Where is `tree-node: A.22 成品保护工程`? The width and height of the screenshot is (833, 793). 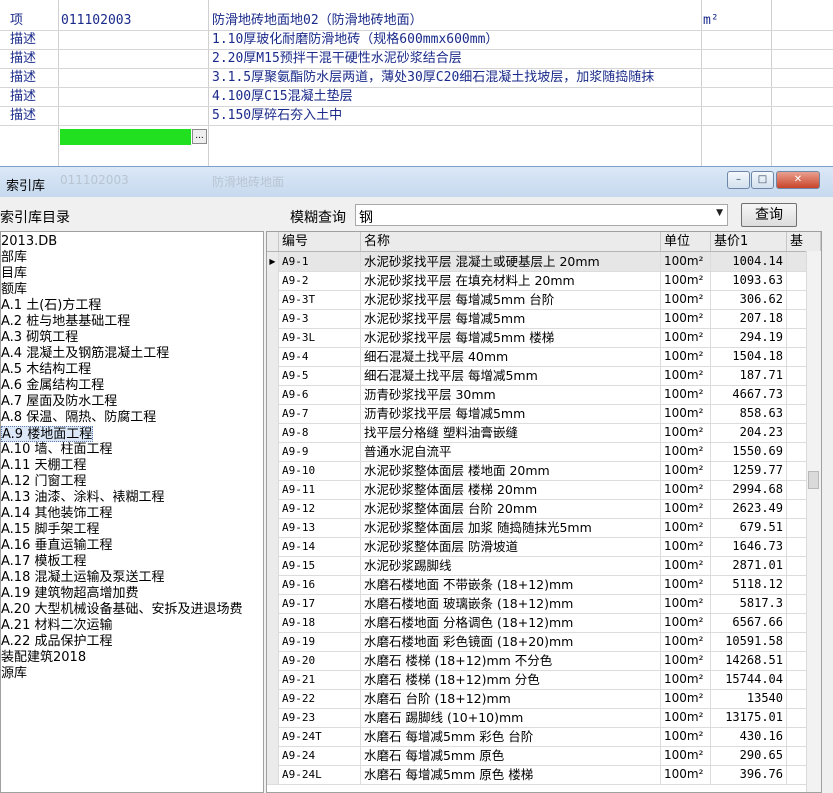
tree-node: A.22 成品保护工程 is located at coordinates (56, 642).